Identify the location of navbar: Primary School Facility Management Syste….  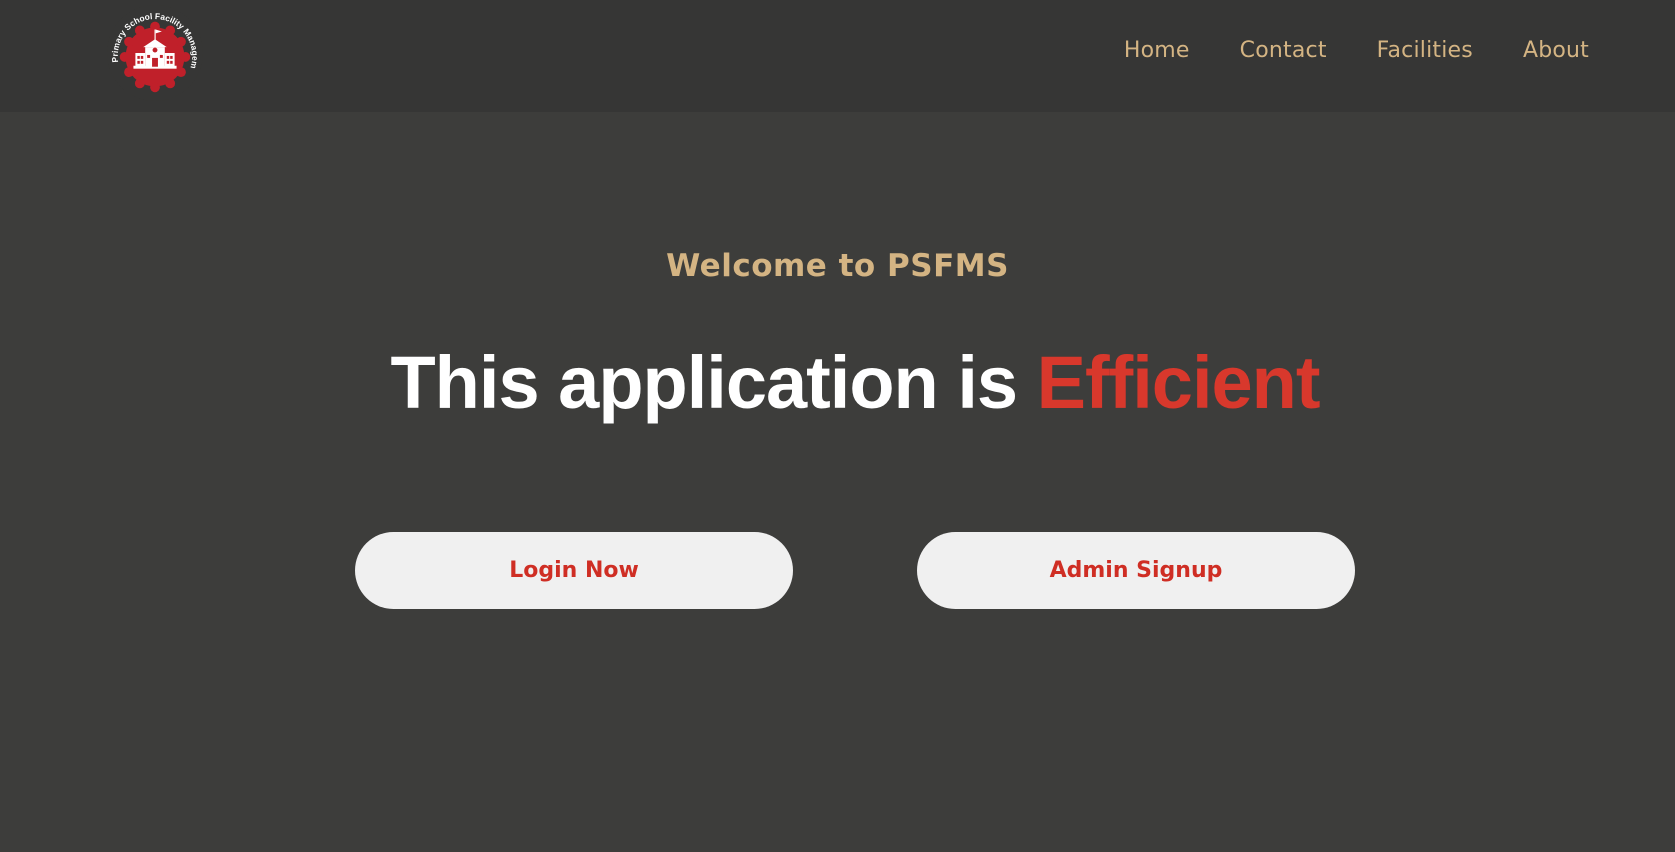
(837, 56).